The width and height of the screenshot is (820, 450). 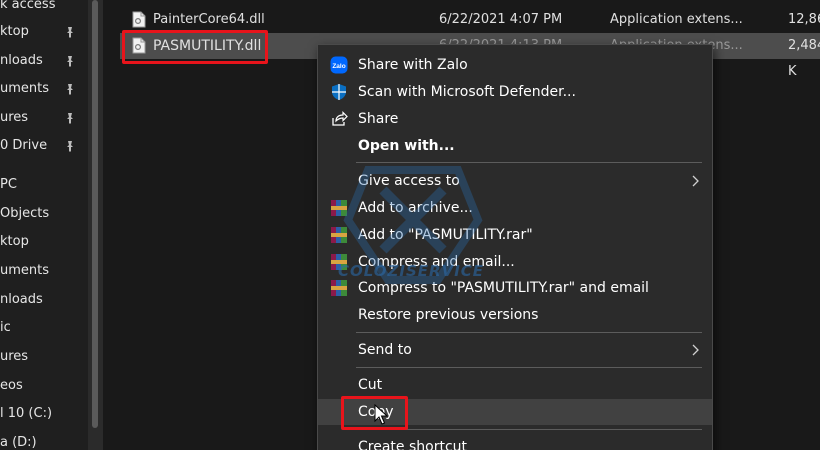 What do you see at coordinates (339, 92) in the screenshot?
I see `defender-shield-icon` at bounding box center [339, 92].